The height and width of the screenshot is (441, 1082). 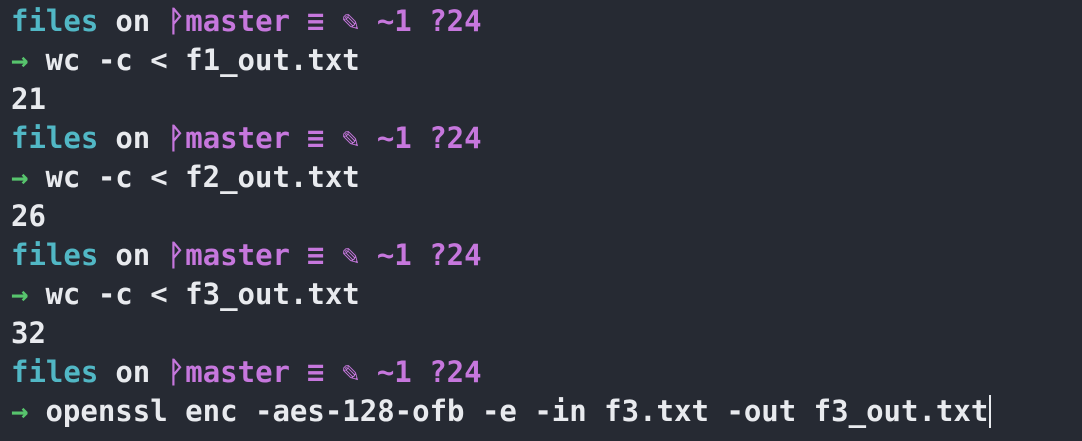 I want to click on text-cursor, so click(x=990, y=411).